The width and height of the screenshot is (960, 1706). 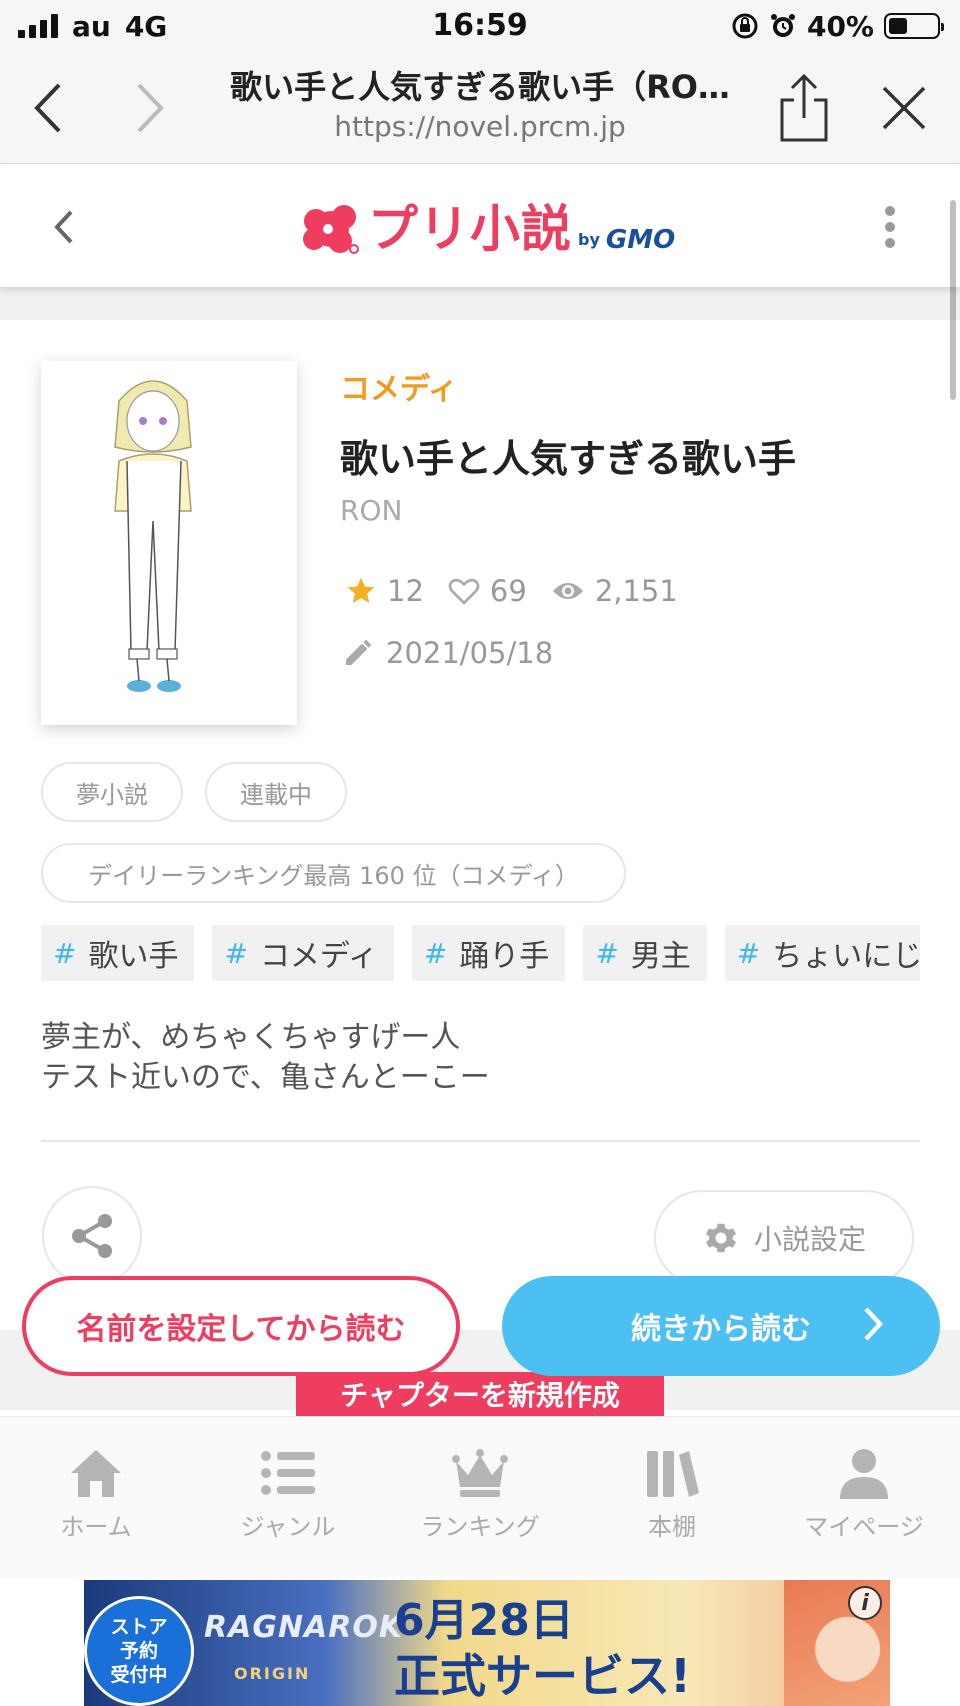 I want to click on browser-url: https://novel.prcm.jp, so click(x=480, y=126).